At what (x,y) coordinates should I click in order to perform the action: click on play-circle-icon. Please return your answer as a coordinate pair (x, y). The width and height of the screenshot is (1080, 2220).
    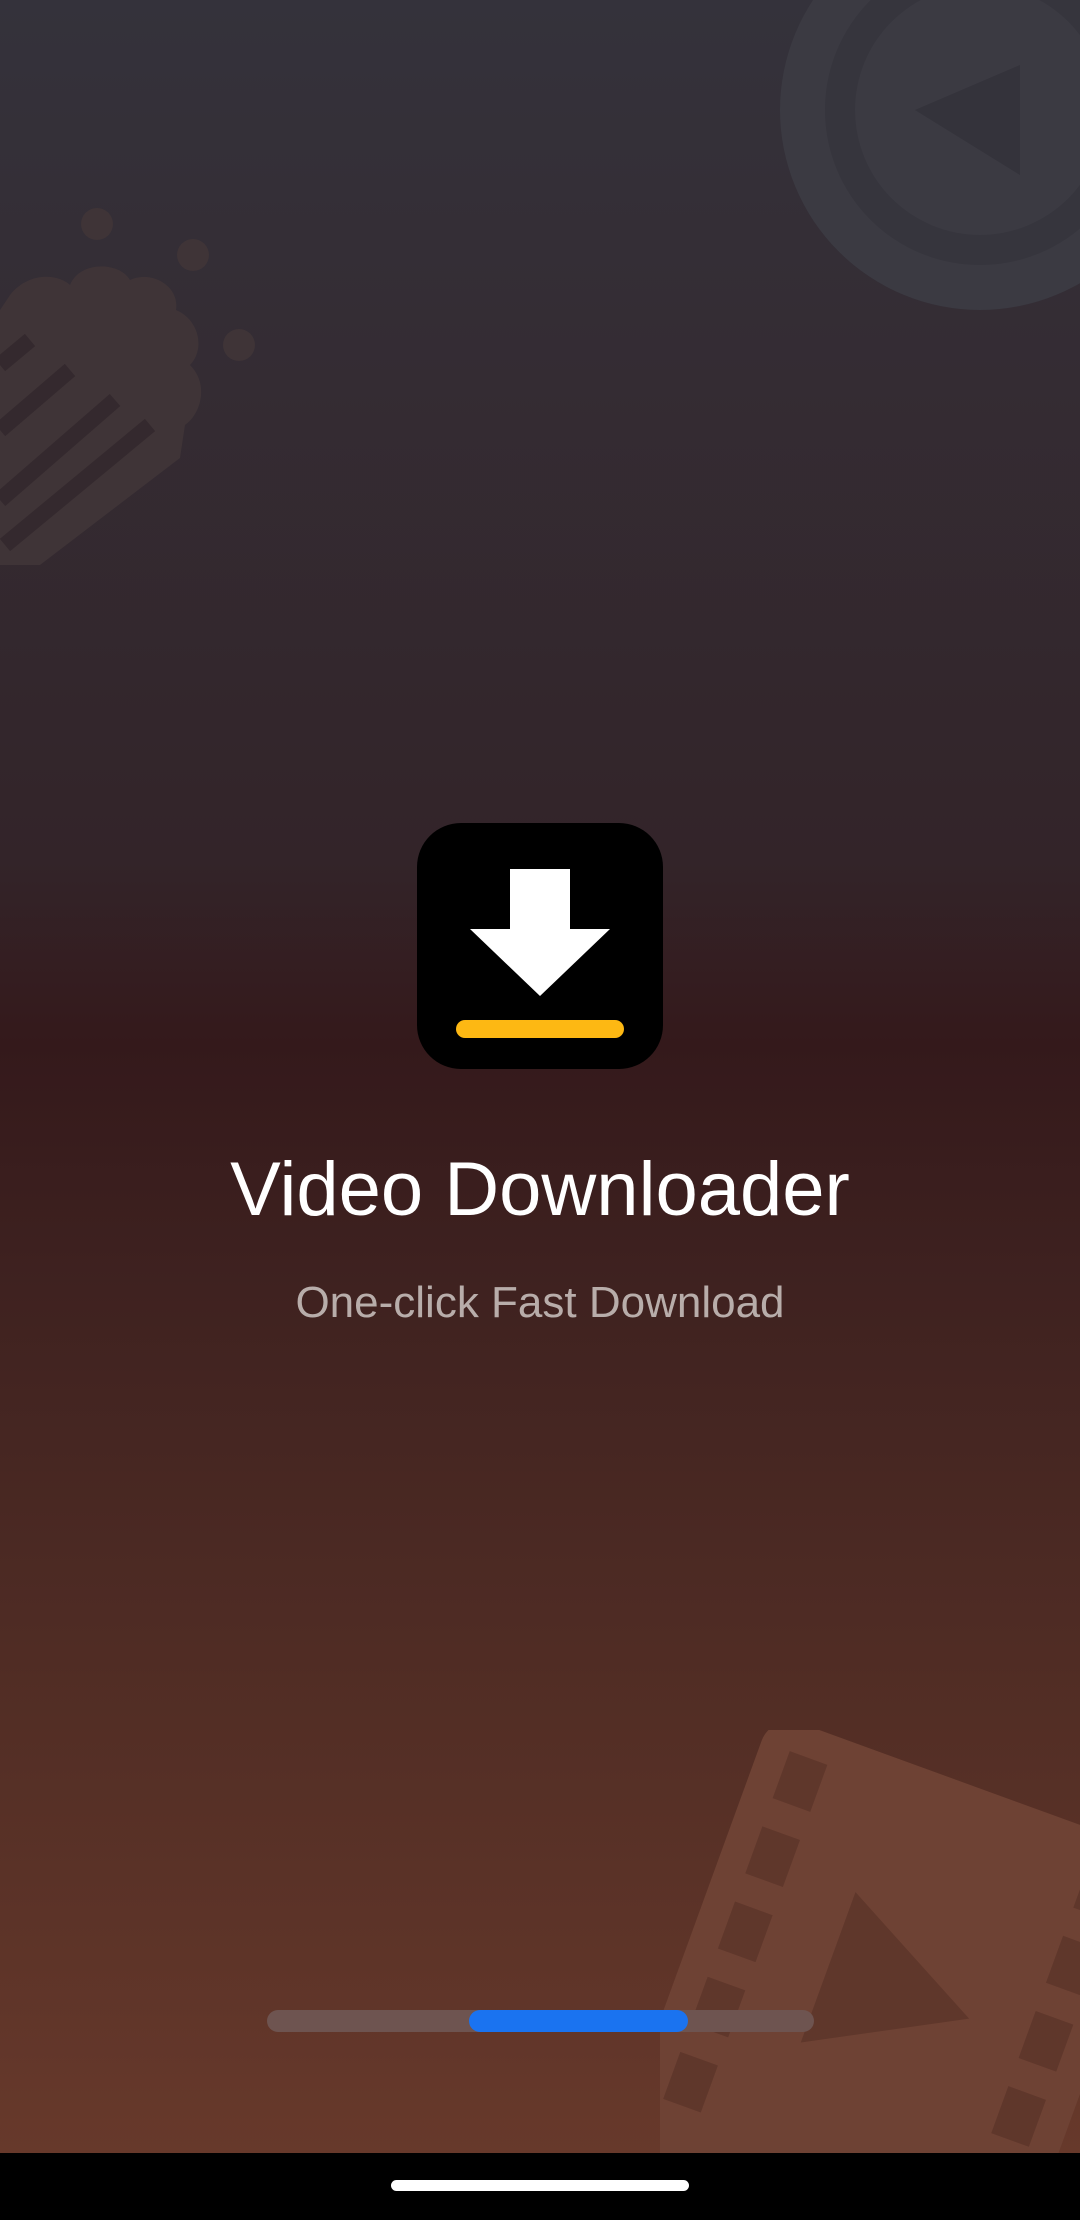
    Looking at the image, I should click on (930, 155).